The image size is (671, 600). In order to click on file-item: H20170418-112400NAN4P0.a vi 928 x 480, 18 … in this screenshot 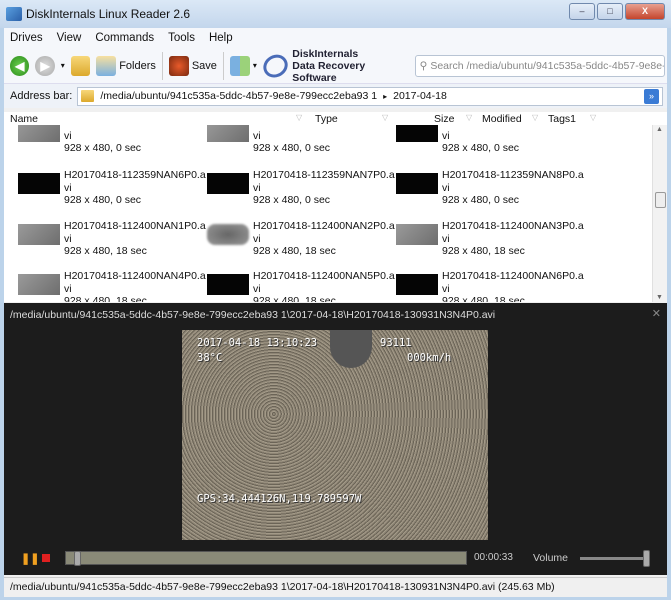, I will do `click(112, 286)`.